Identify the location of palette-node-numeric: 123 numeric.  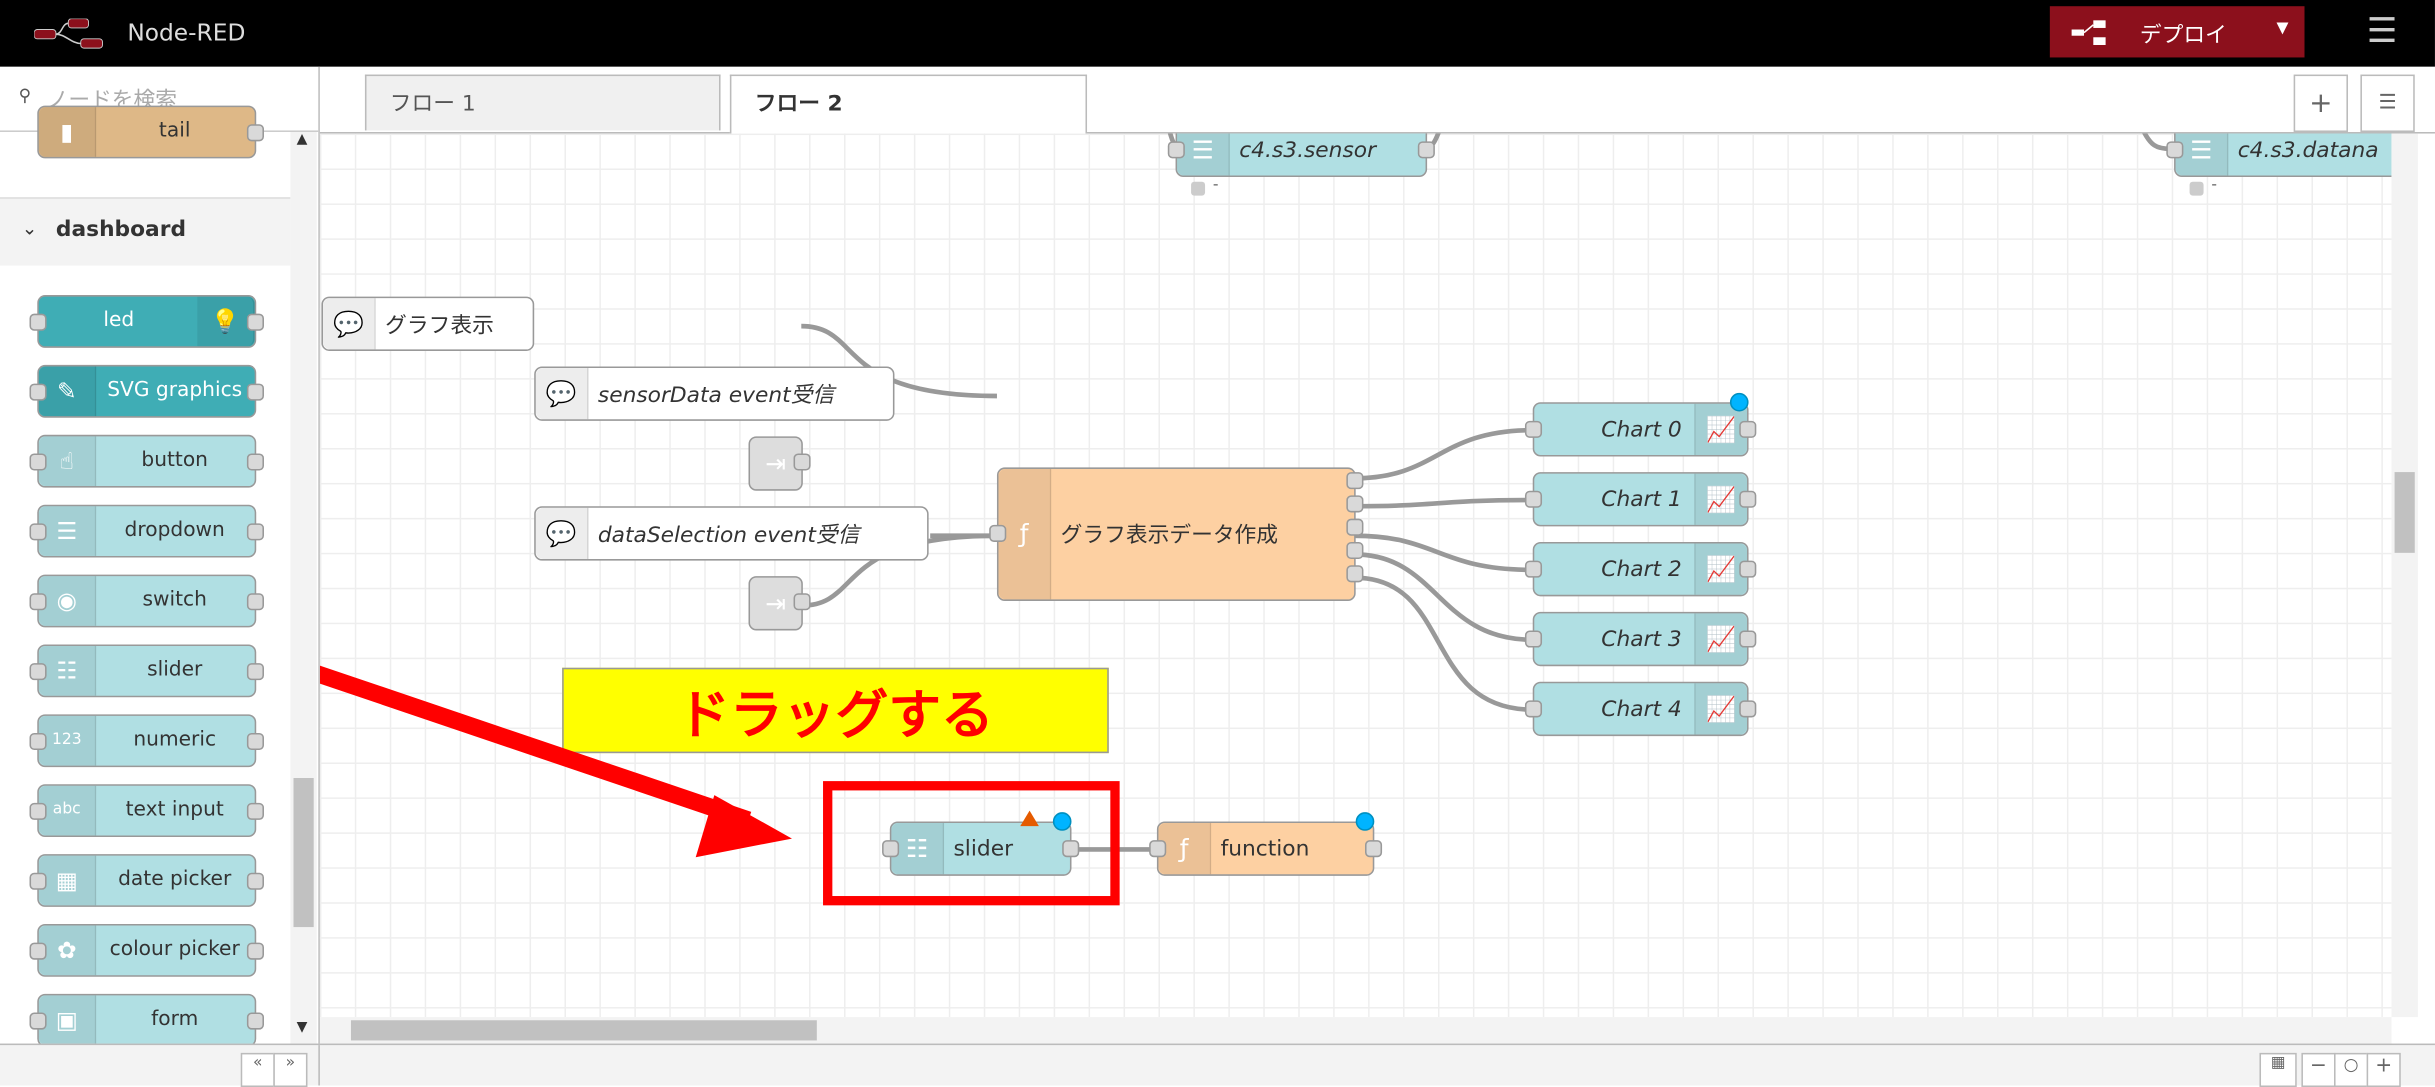
(146, 741).